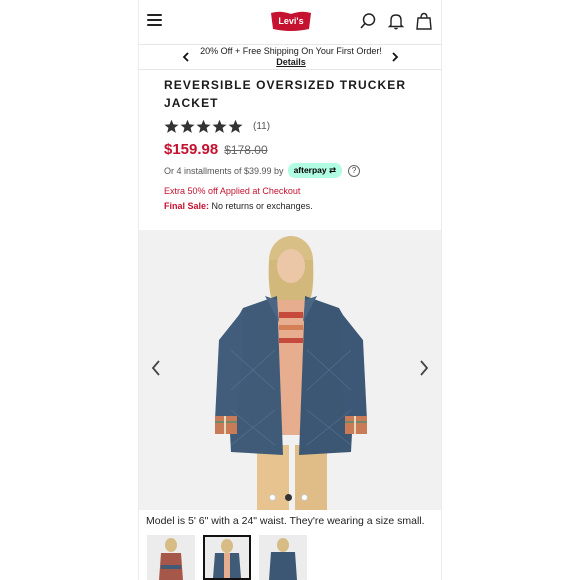 This screenshot has height=580, width=580. Describe the element at coordinates (285, 94) in the screenshot. I see `product-title: REVERSIBLE OVERSIZED TRUCKER JACKET` at that location.